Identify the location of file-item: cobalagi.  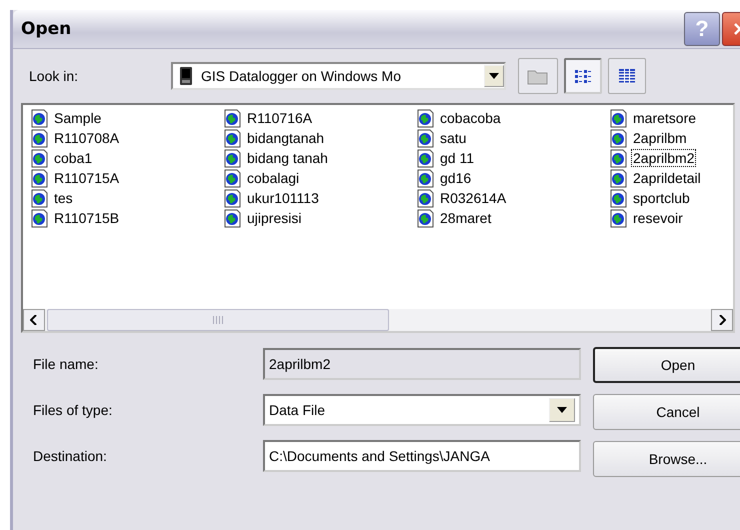
(320, 178).